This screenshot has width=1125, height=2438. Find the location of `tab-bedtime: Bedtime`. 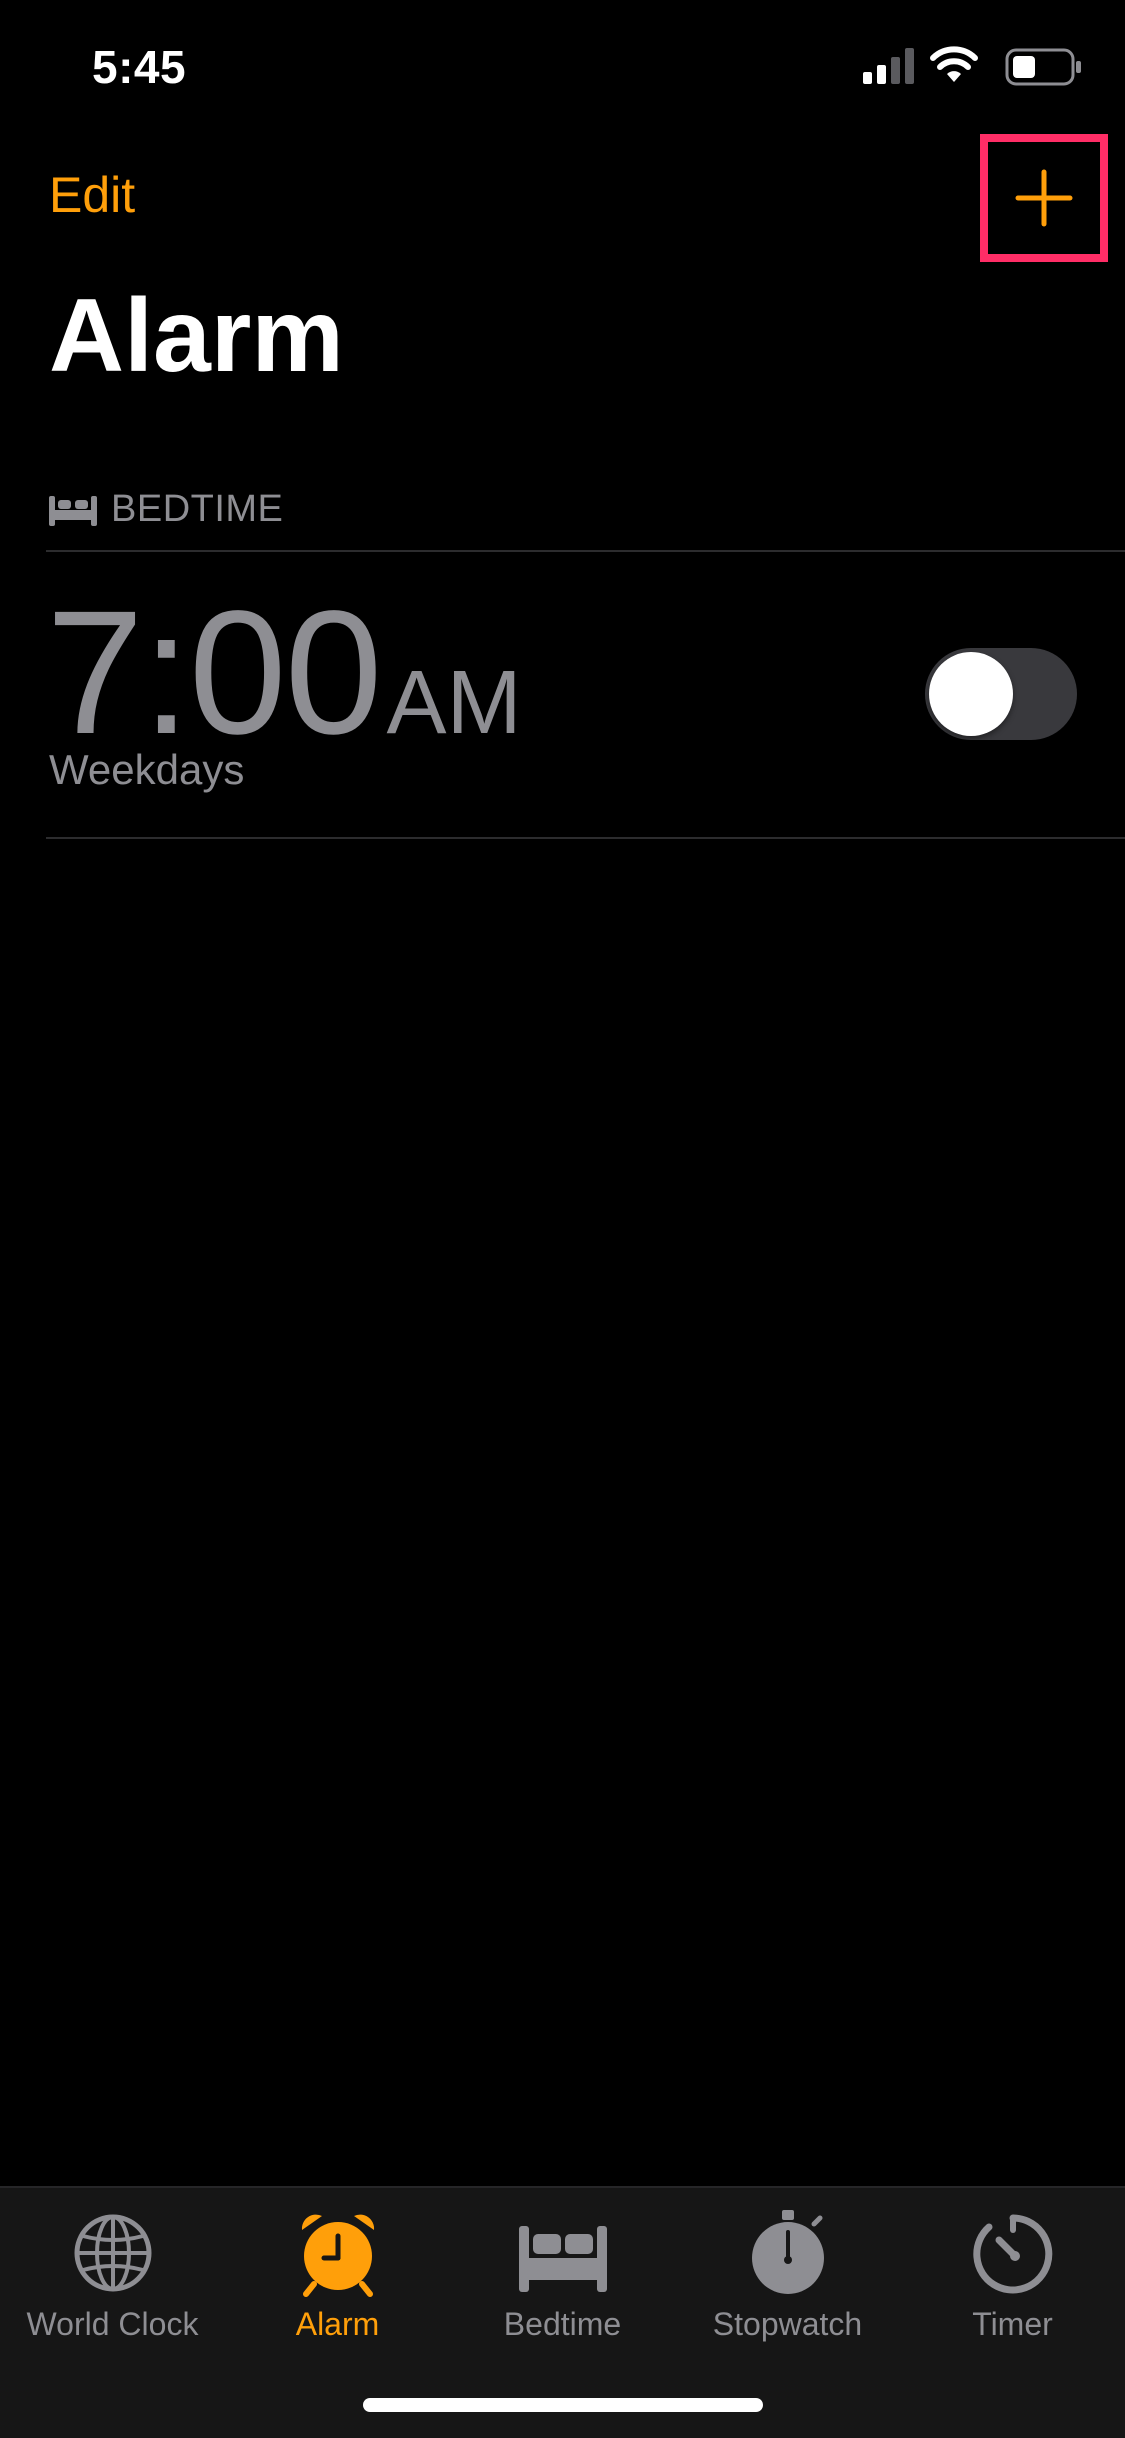

tab-bedtime: Bedtime is located at coordinates (562, 2283).